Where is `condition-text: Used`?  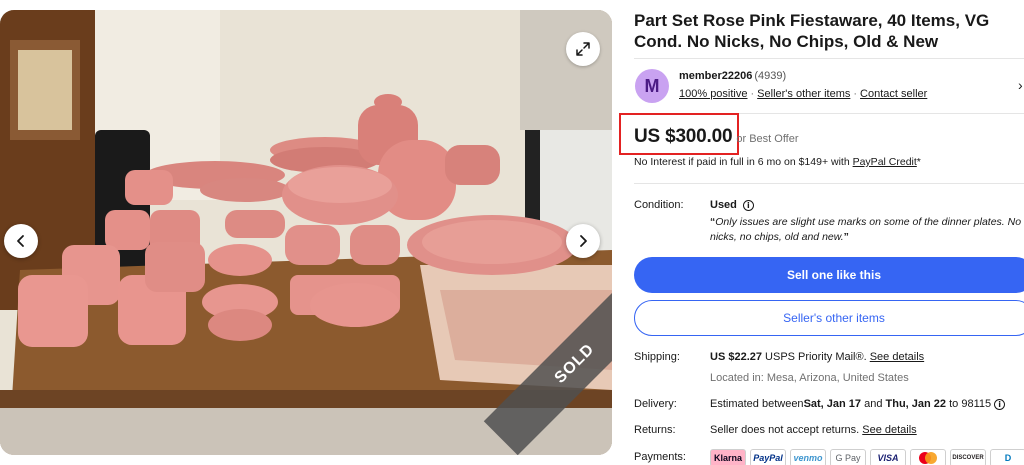 condition-text: Used is located at coordinates (723, 205).